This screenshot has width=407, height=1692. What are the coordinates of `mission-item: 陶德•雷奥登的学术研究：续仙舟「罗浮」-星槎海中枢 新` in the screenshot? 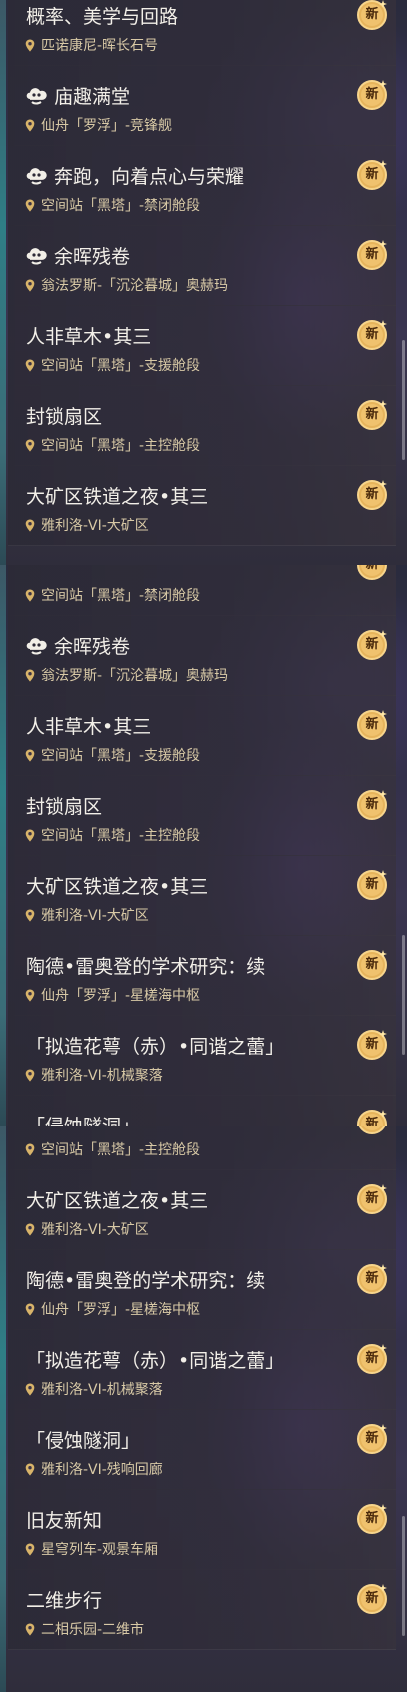 It's located at (202, 1289).